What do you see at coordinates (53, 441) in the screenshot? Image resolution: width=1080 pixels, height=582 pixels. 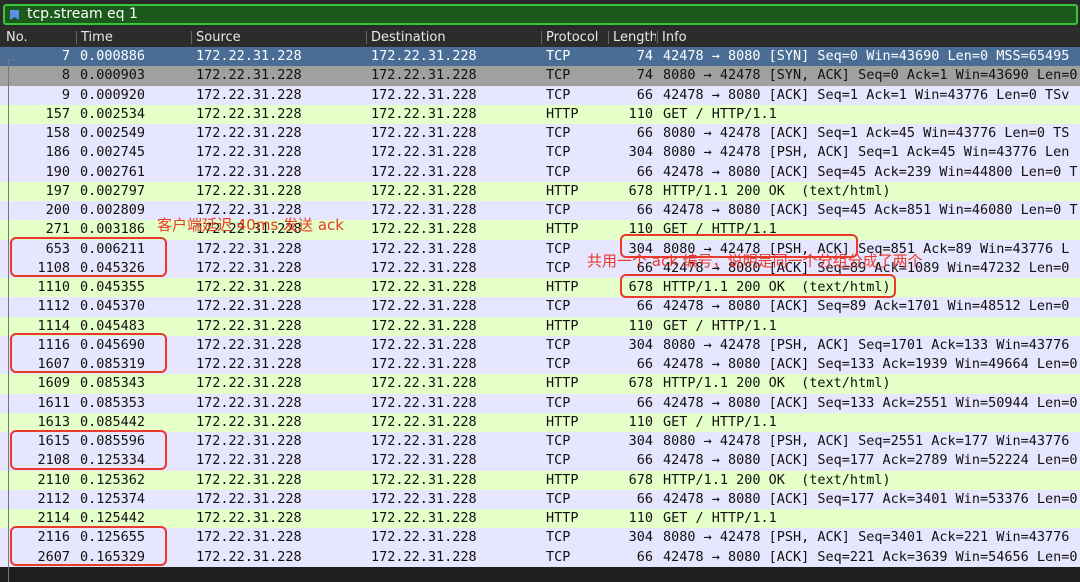 I see `cell-no: 1615` at bounding box center [53, 441].